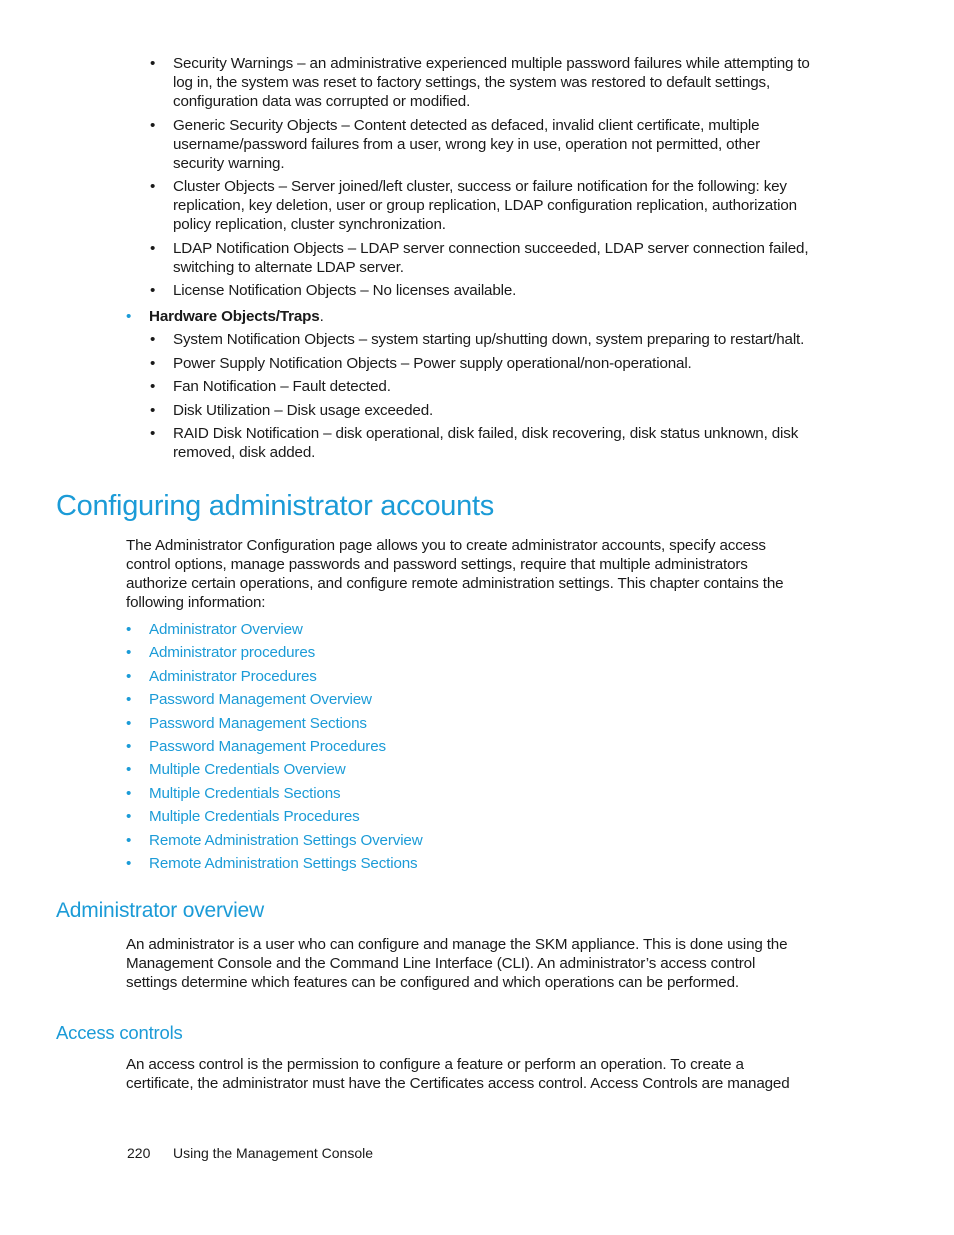 This screenshot has height=1235, width=954. I want to click on link-password-management-overview: Password Management Overview, so click(260, 699).